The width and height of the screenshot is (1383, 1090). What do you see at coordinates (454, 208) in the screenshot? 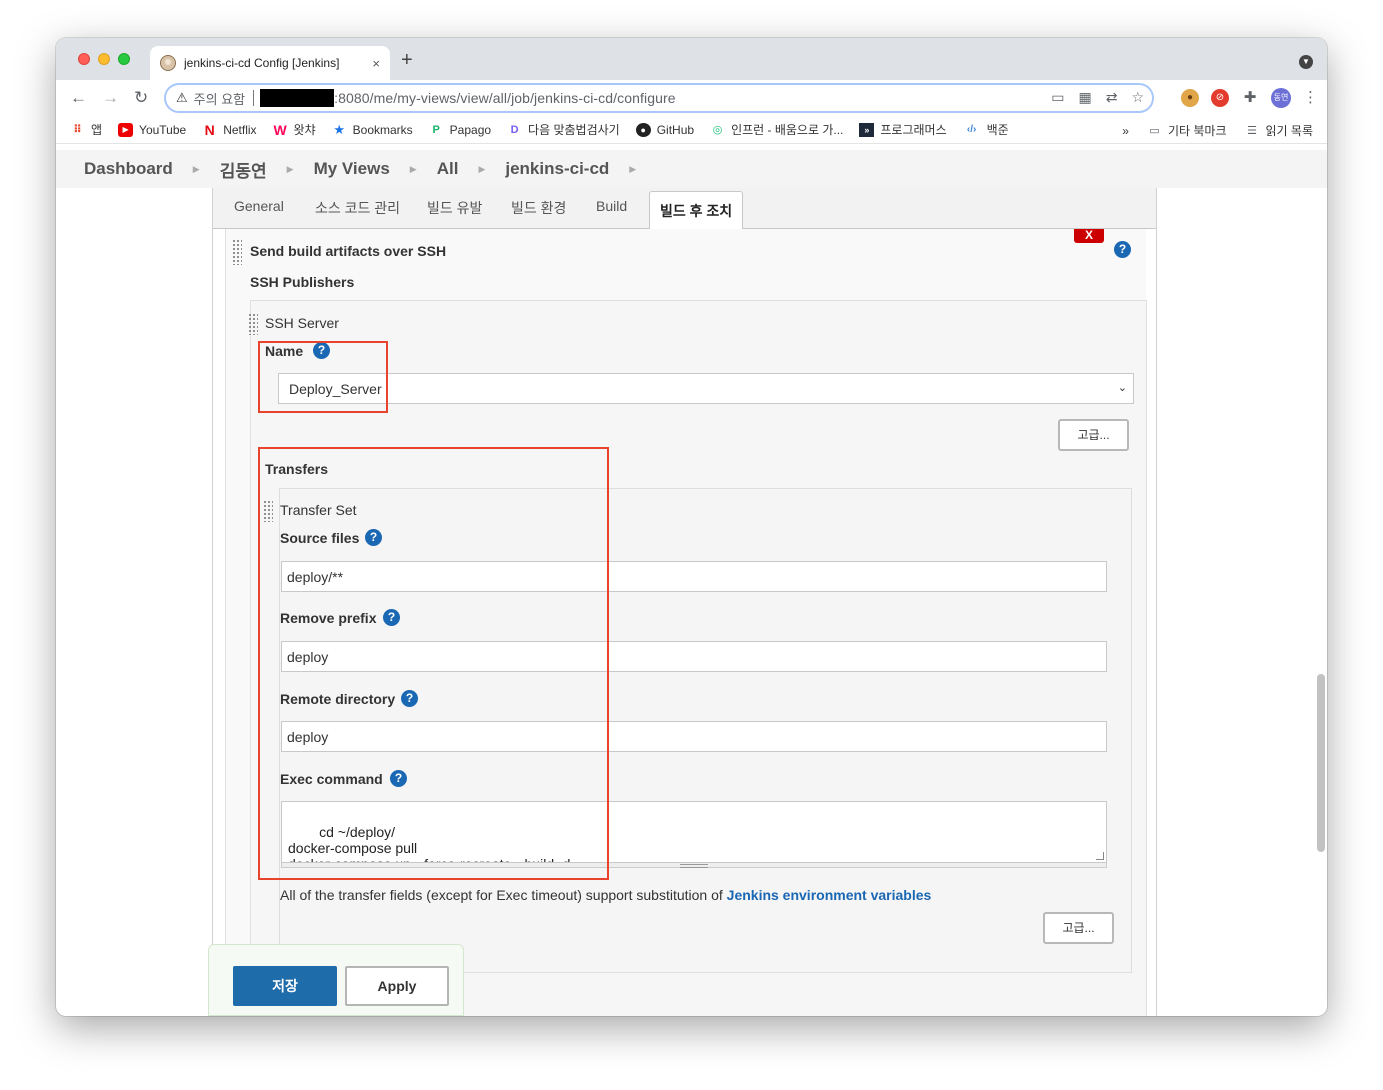
I see `tab-build-triggers: 빌드 유발` at bounding box center [454, 208].